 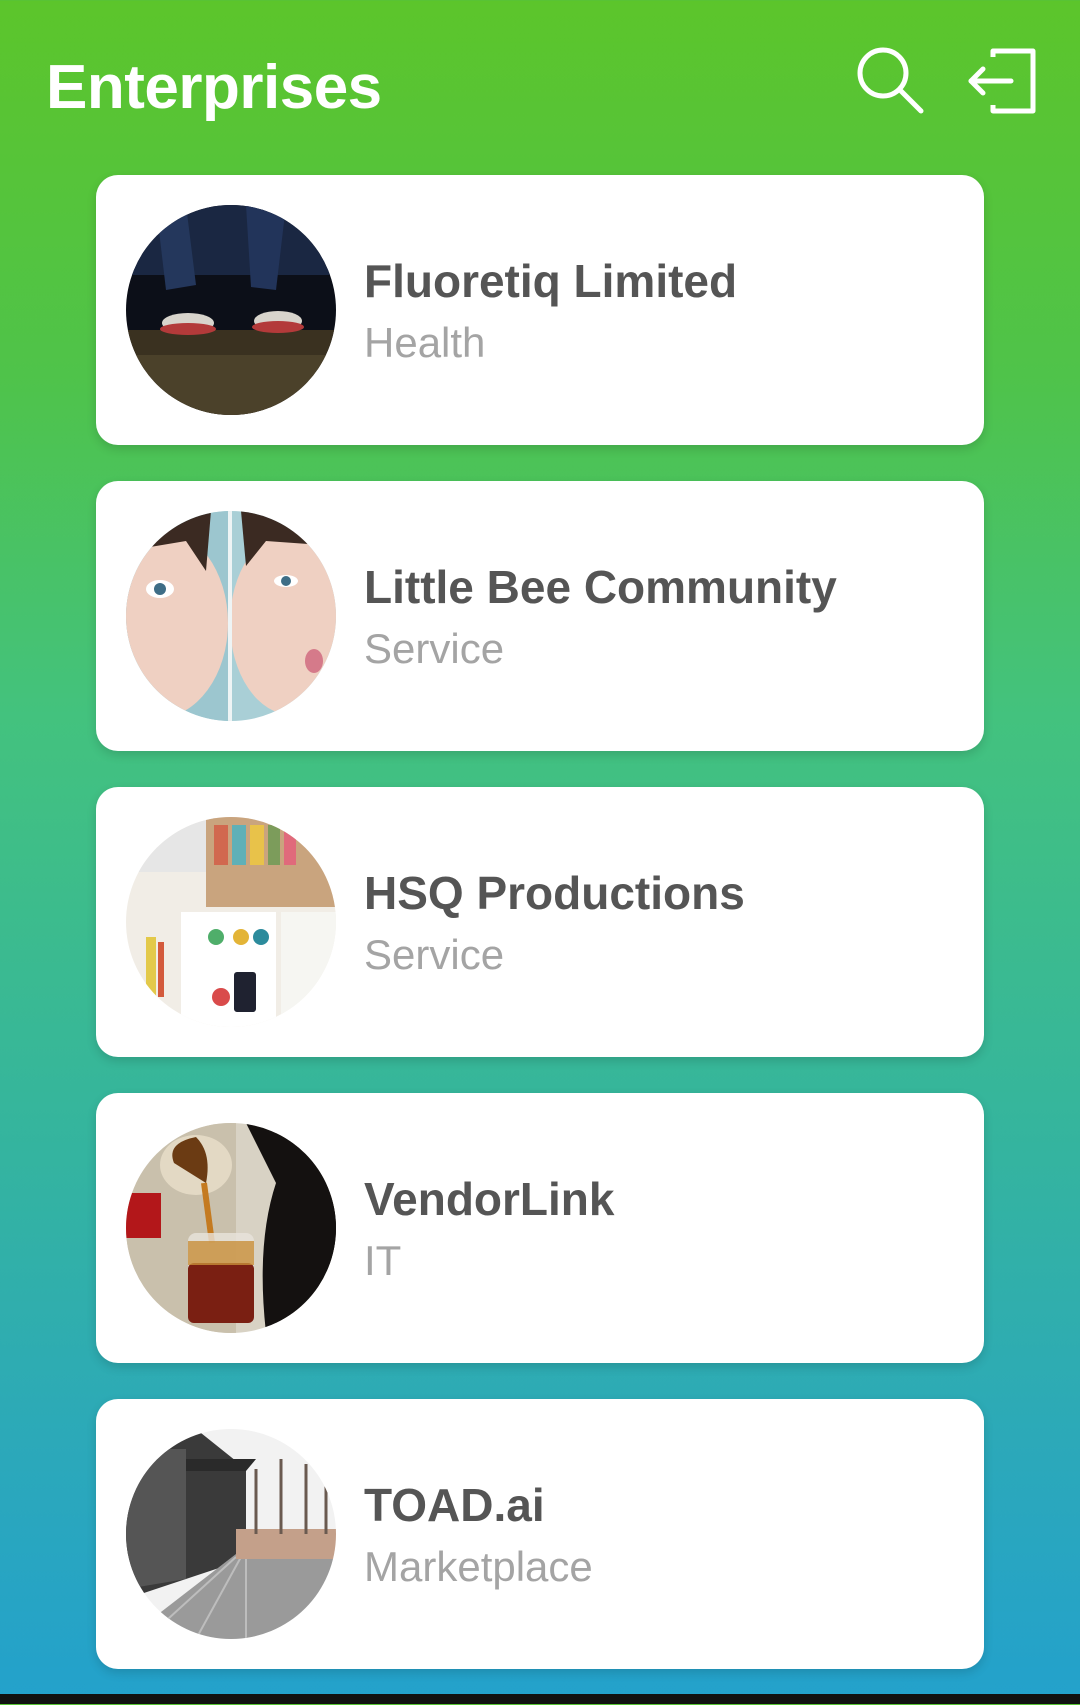 I want to click on logout-icon, so click(x=1002, y=81).